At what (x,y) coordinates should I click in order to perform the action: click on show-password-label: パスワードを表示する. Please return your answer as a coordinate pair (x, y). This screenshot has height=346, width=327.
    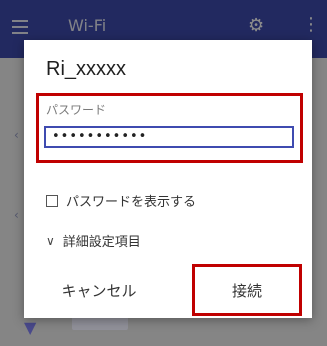
    Looking at the image, I should click on (131, 202).